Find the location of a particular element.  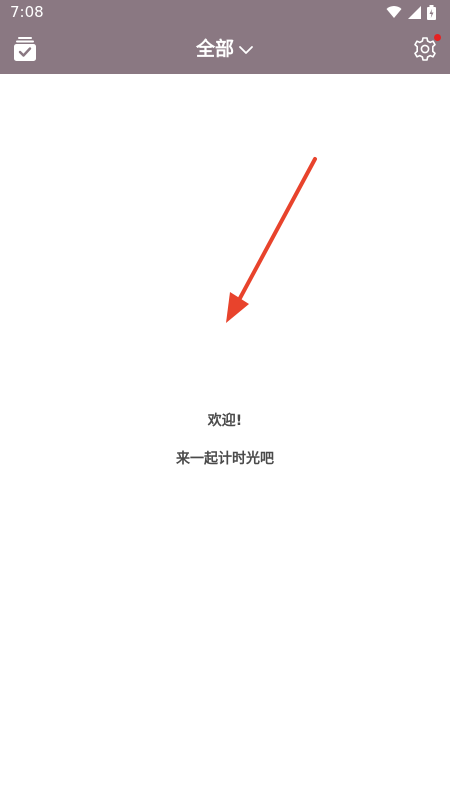

status-icons is located at coordinates (411, 12).